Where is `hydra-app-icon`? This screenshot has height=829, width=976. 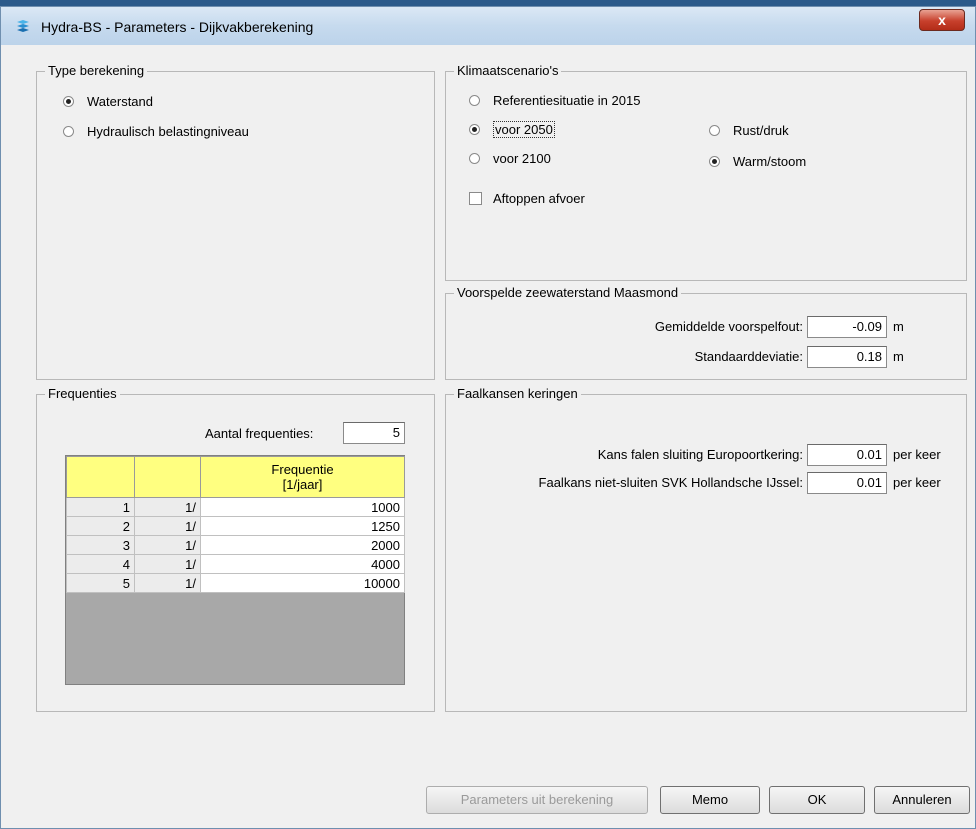
hydra-app-icon is located at coordinates (23, 26).